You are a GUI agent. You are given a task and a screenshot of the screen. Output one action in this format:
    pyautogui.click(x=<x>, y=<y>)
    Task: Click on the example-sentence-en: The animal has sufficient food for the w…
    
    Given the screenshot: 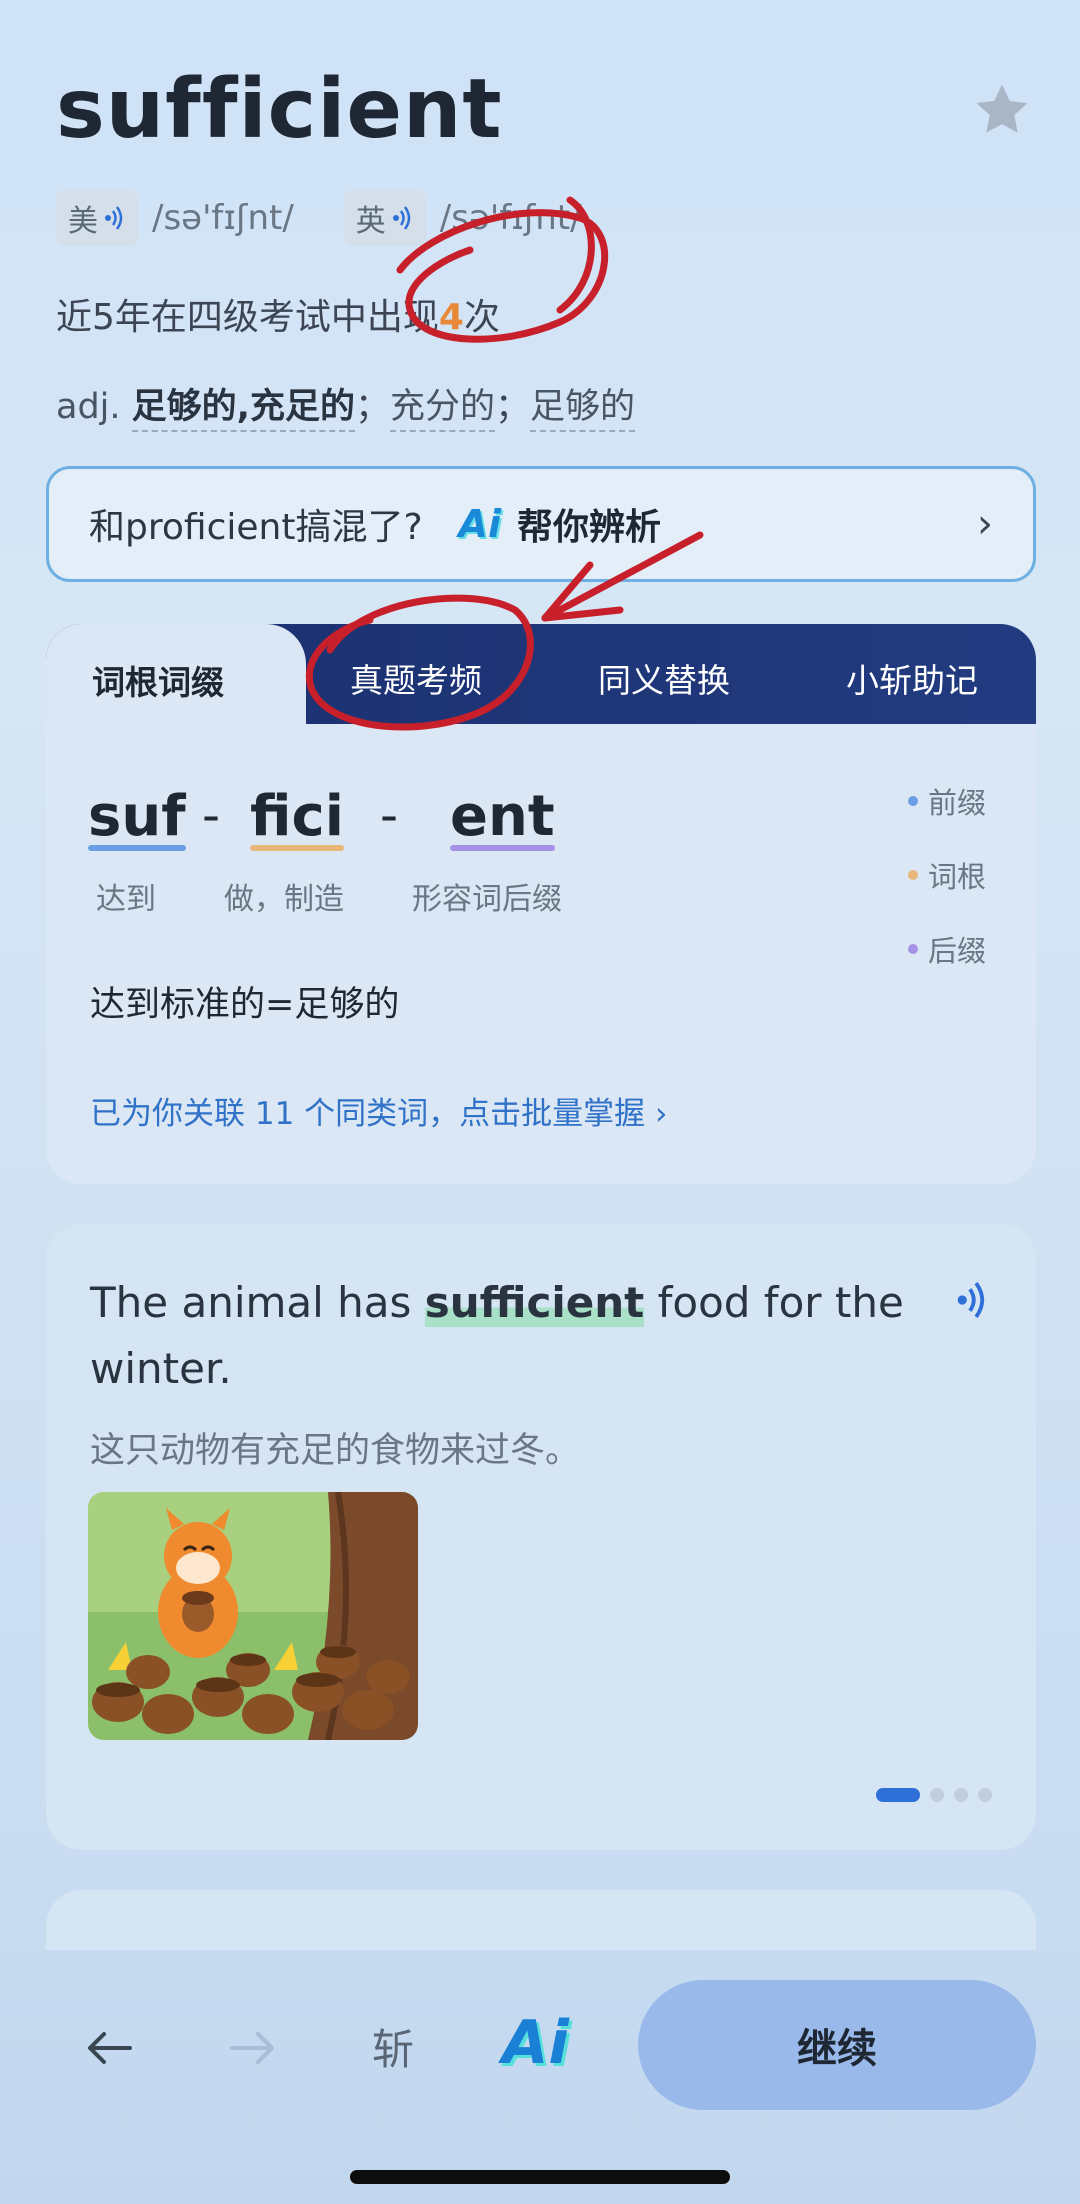 What is the action you would take?
    pyautogui.click(x=497, y=1335)
    